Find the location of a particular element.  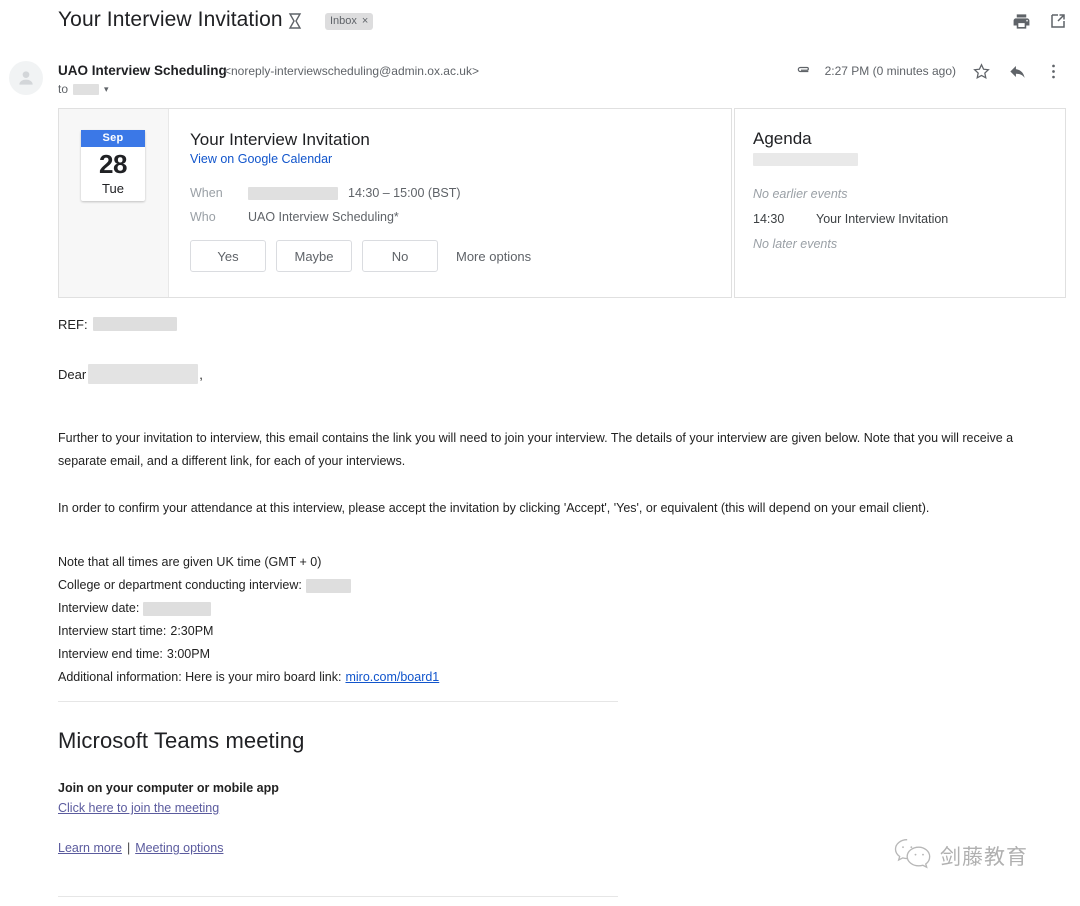

invite-who-row: Who UAO Interview Scheduling* is located at coordinates (460, 217).